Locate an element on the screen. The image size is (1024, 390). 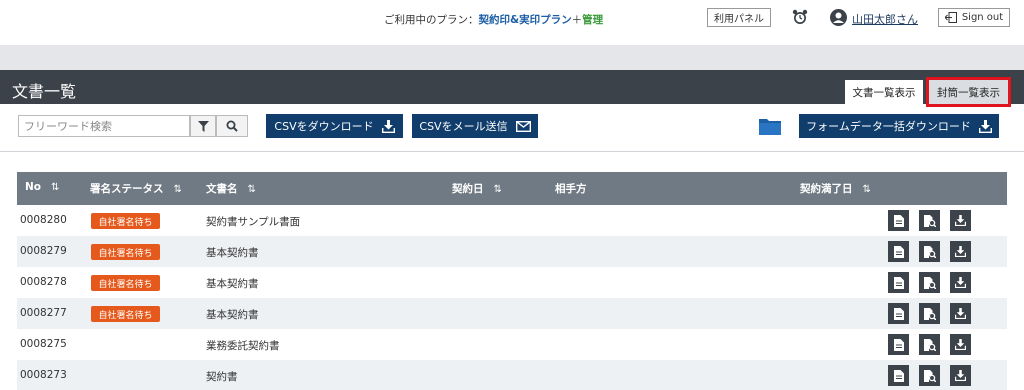
signout-icon is located at coordinates (950, 17).